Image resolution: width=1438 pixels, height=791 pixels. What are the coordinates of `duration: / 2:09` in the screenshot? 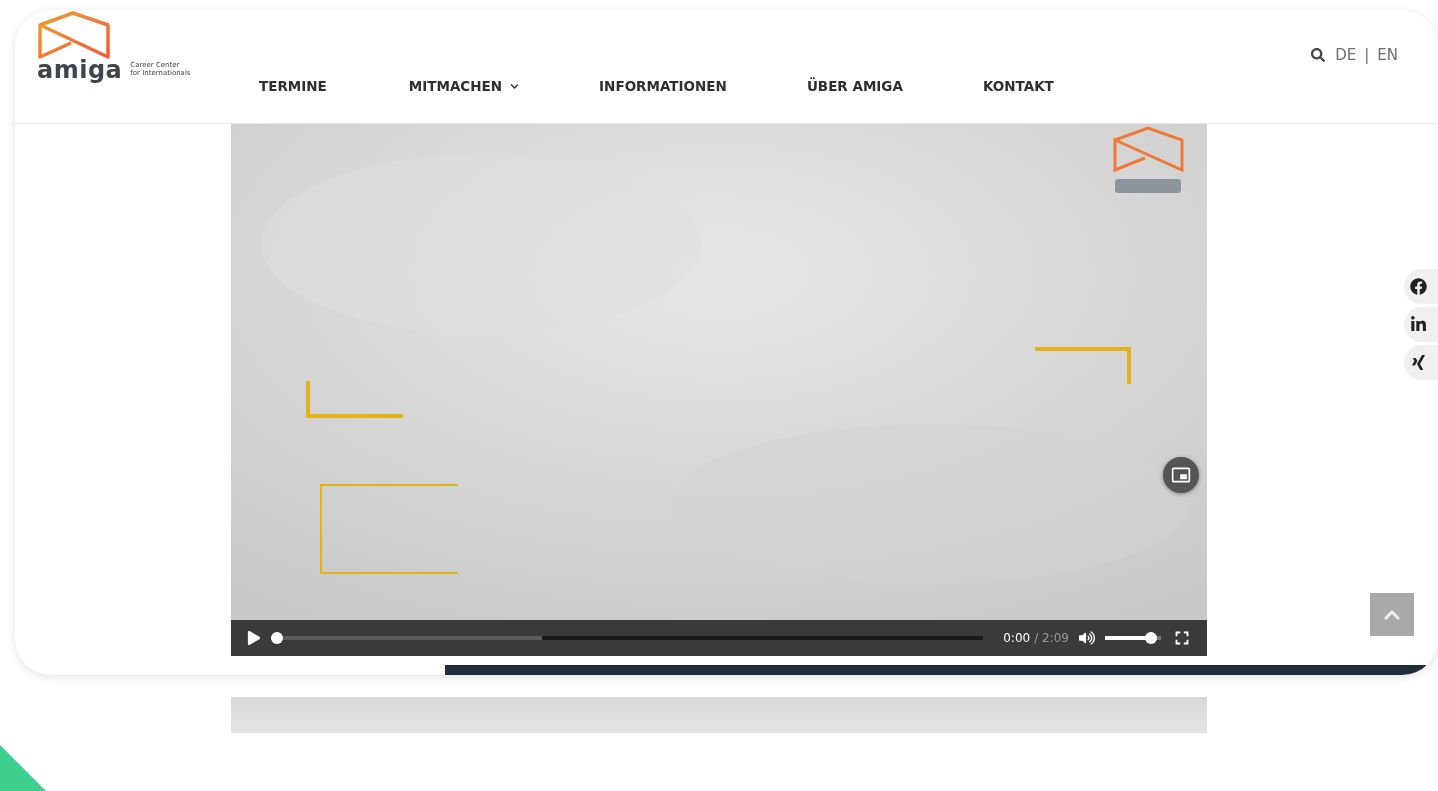 It's located at (1051, 638).